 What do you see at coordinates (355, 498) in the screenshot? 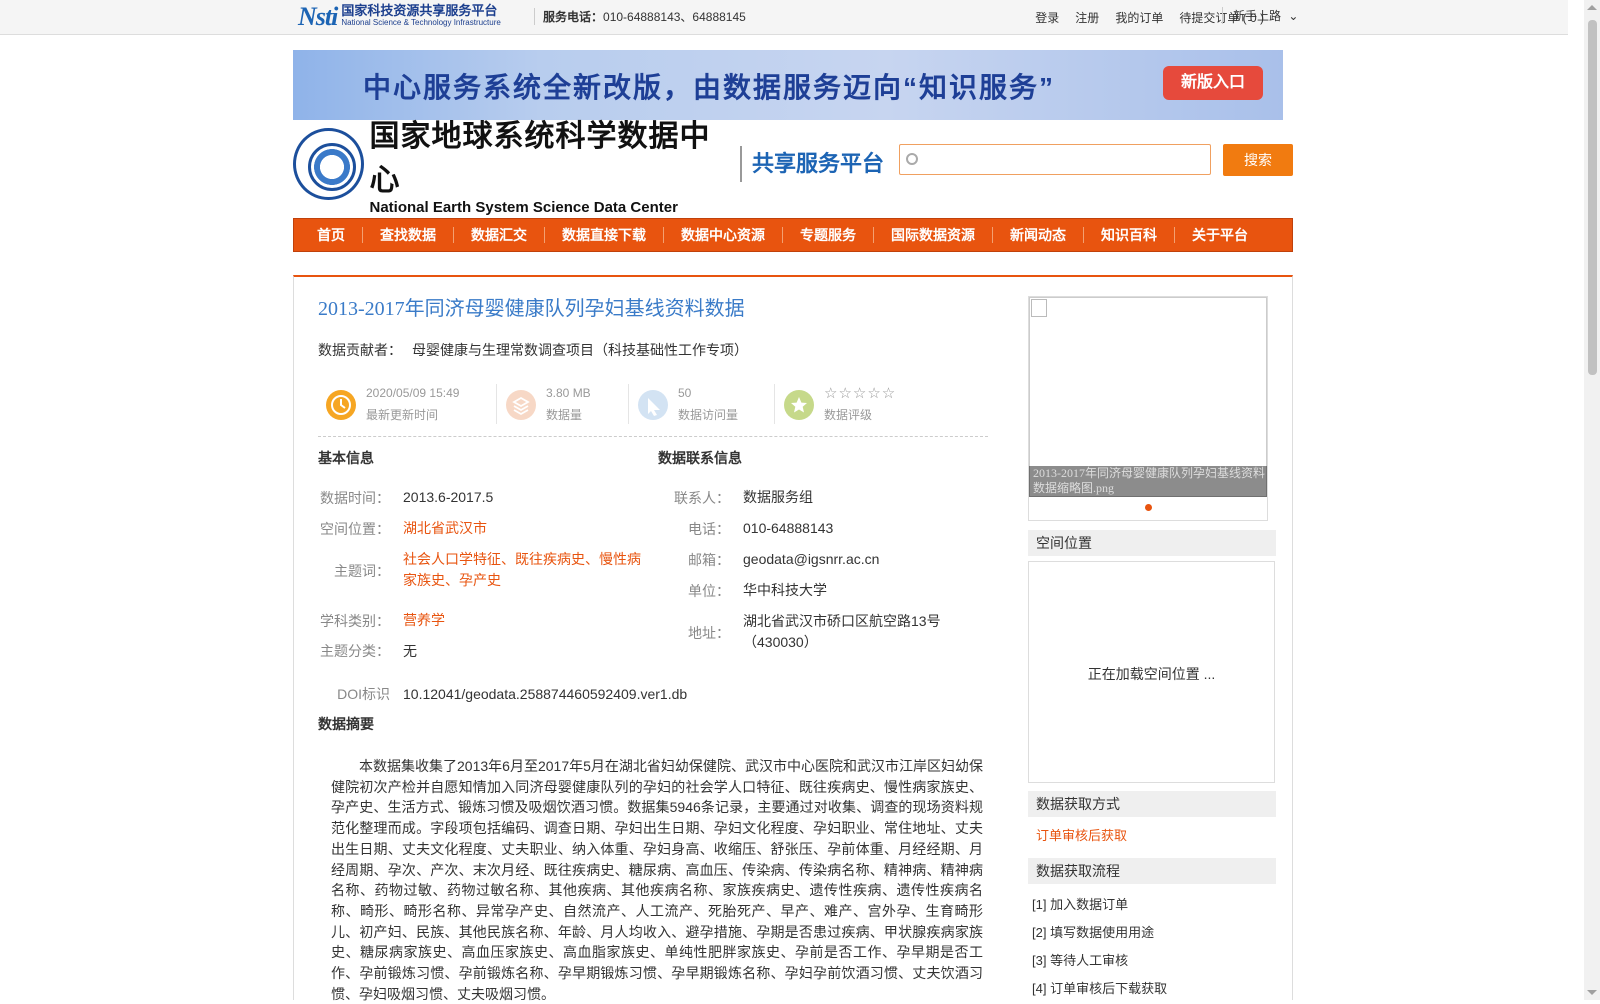
I see `data-time-label: 数据时间：` at bounding box center [355, 498].